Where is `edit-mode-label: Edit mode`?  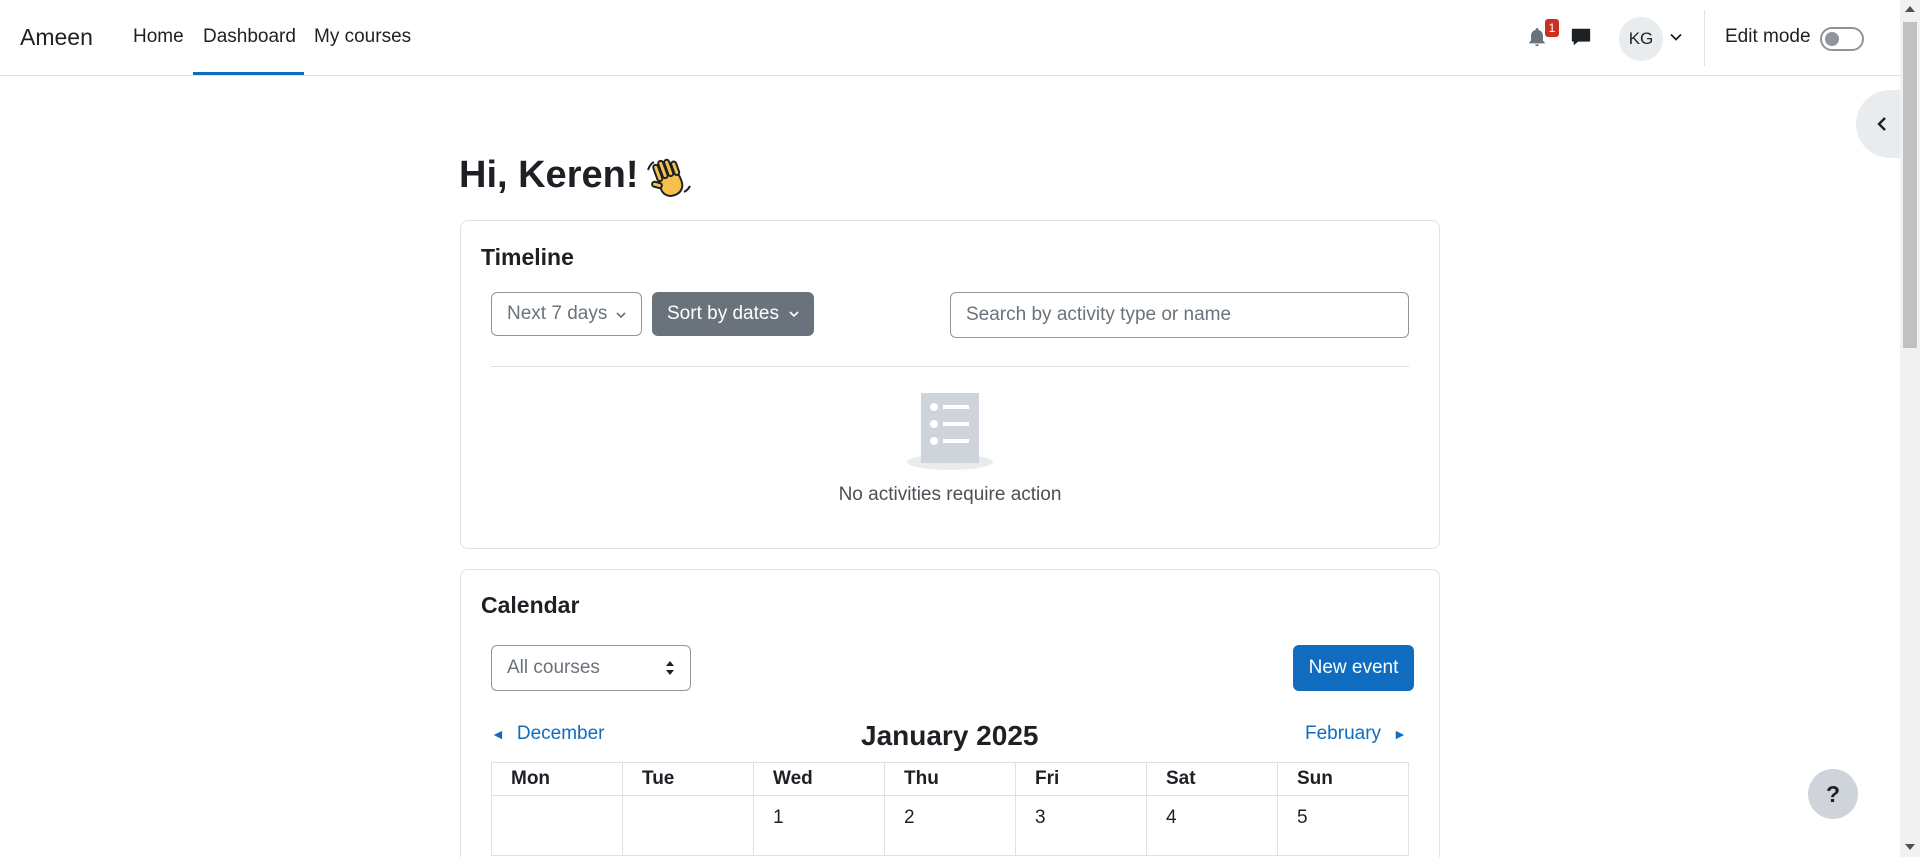
edit-mode-label: Edit mode is located at coordinates (1768, 36).